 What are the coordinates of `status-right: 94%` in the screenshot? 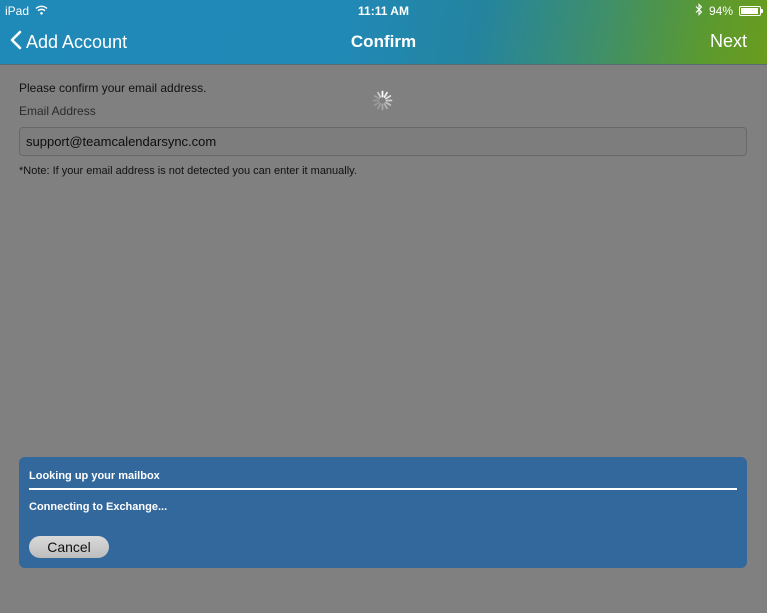 It's located at (729, 11).